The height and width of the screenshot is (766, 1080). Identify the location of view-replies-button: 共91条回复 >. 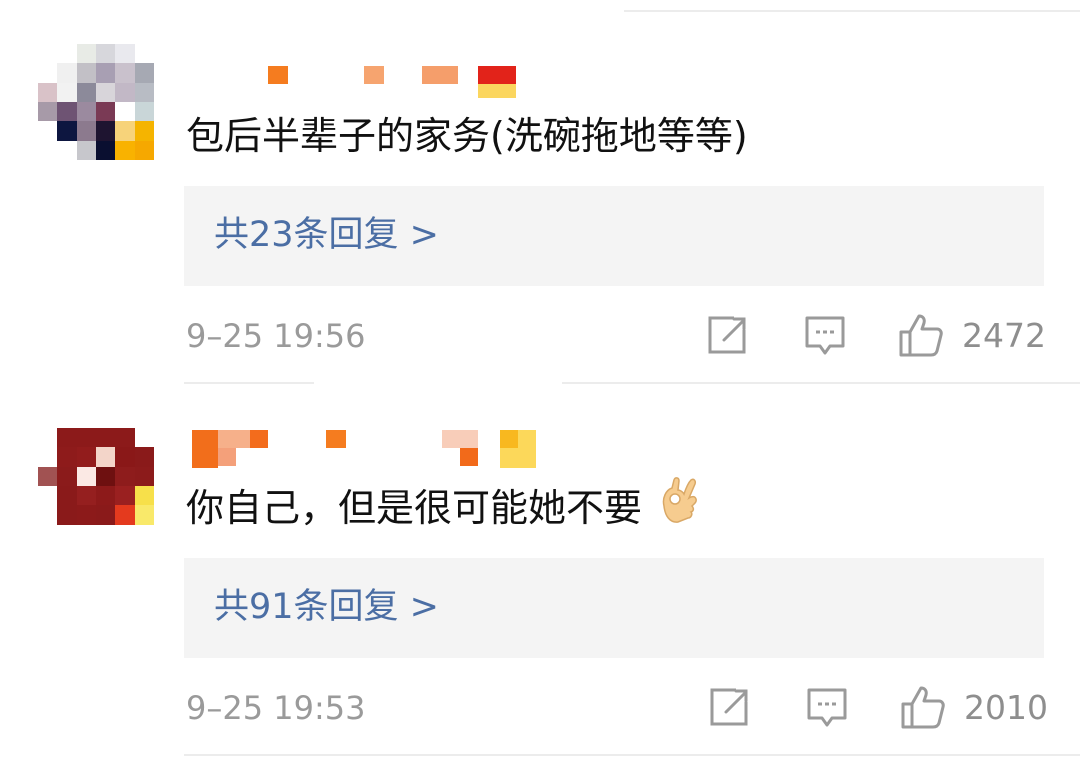
(614, 608).